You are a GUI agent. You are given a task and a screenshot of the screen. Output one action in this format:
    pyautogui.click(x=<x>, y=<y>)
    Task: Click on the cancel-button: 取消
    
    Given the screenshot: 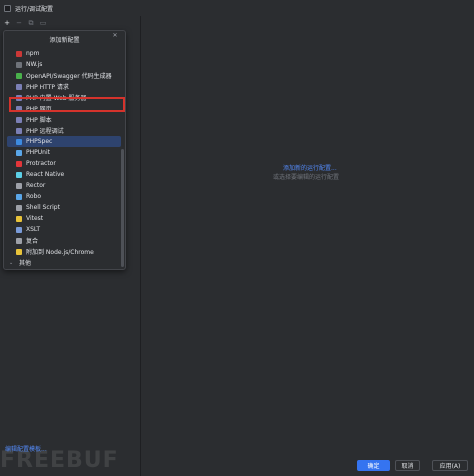 What is the action you would take?
    pyautogui.click(x=407, y=465)
    